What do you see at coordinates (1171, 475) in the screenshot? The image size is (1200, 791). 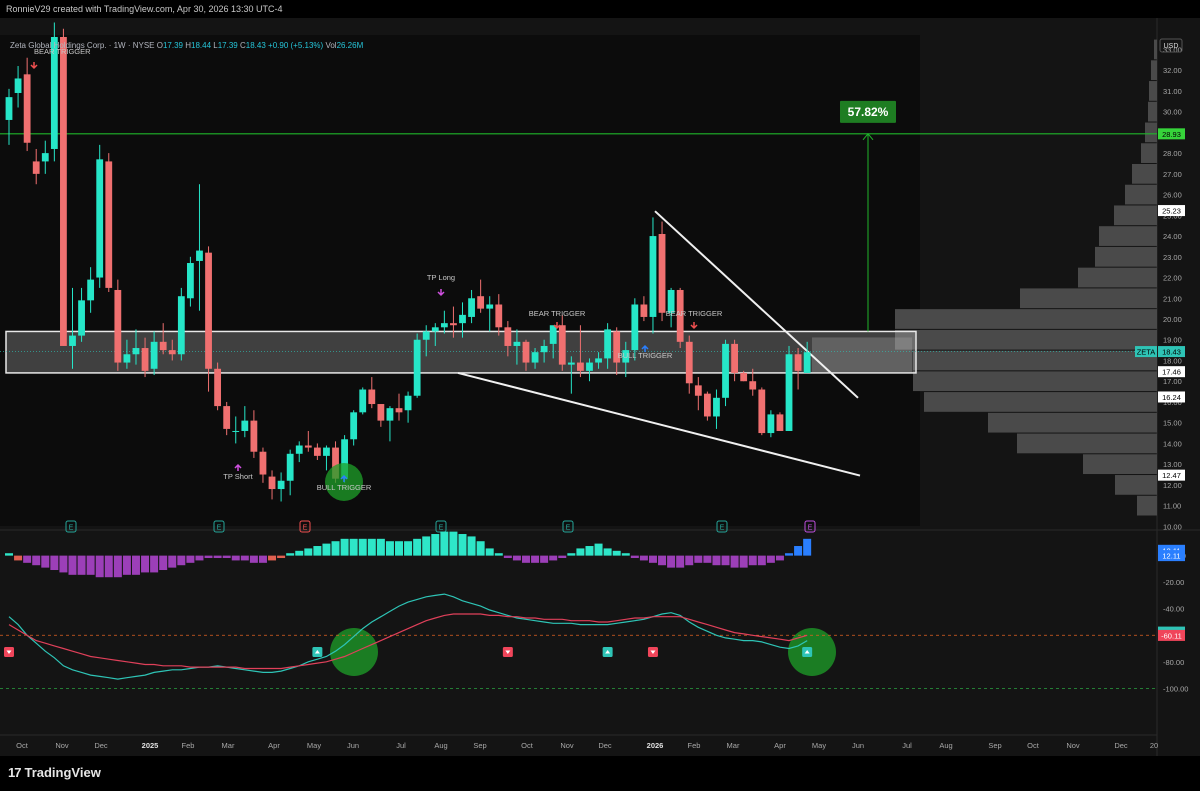 I see `price-axis-label: 12.47` at bounding box center [1171, 475].